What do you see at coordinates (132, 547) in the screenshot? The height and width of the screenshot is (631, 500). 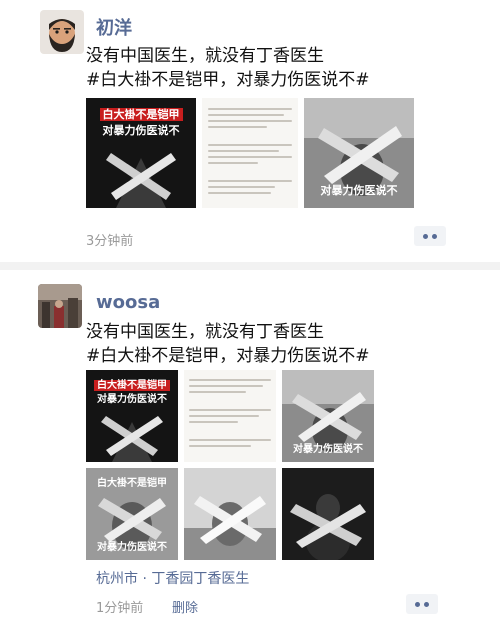 I see `image-overlay-bottom-text: 对暴力伤医说不` at bounding box center [132, 547].